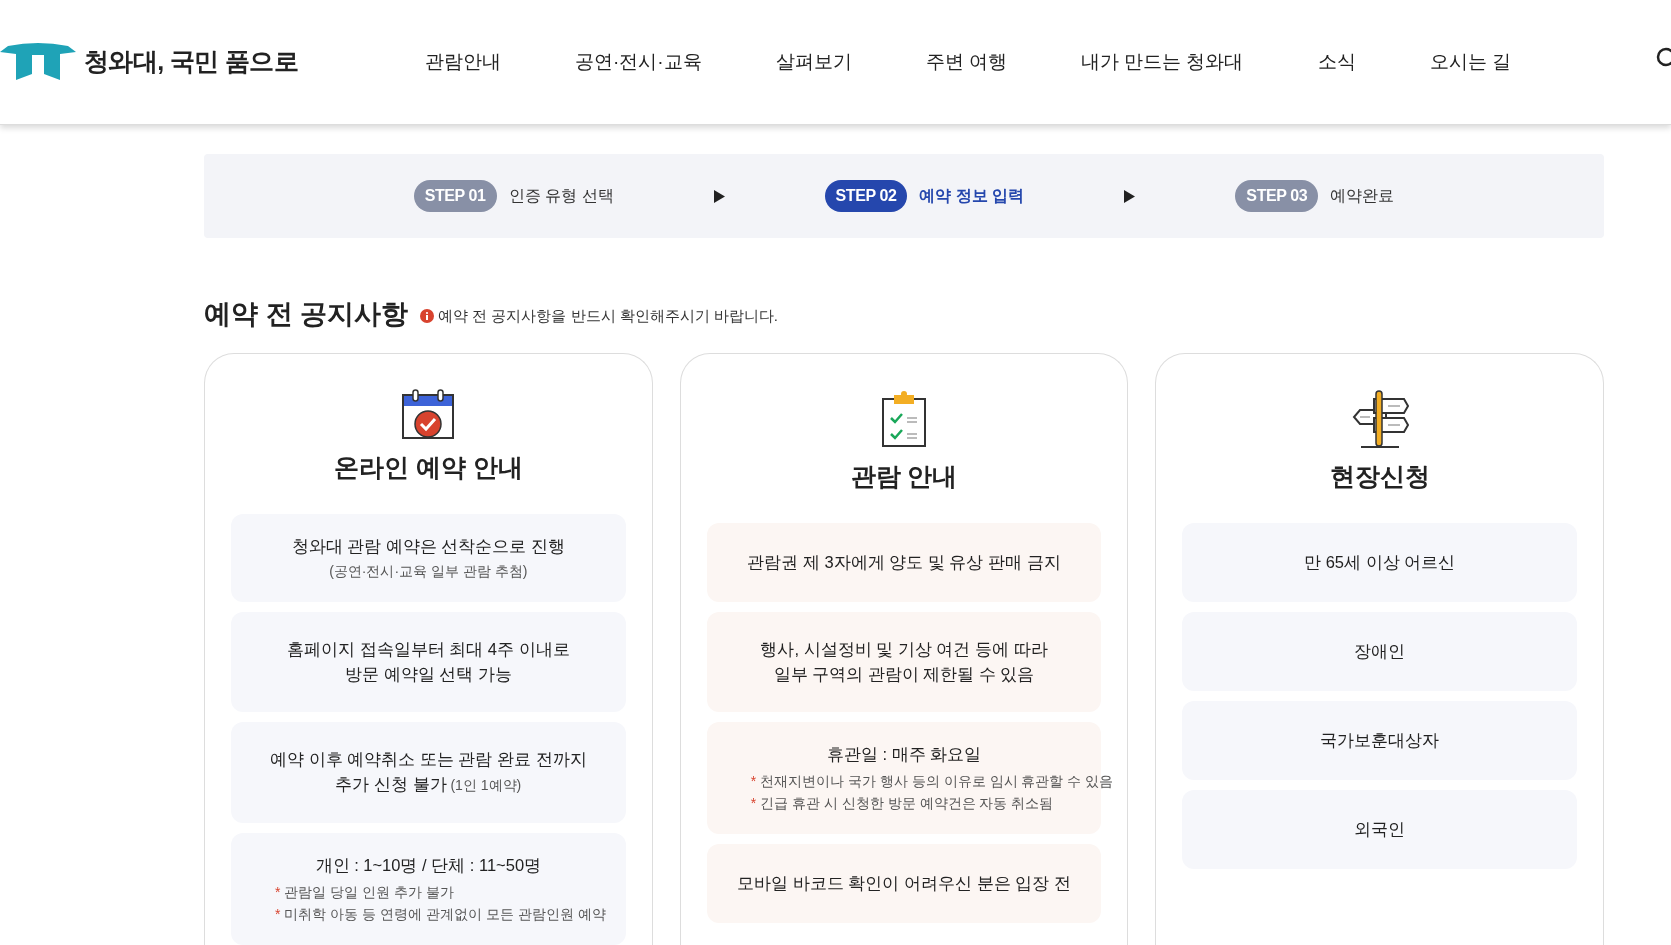 The image size is (1671, 945). Describe the element at coordinates (428, 413) in the screenshot. I see `calendar-check-icon` at that location.